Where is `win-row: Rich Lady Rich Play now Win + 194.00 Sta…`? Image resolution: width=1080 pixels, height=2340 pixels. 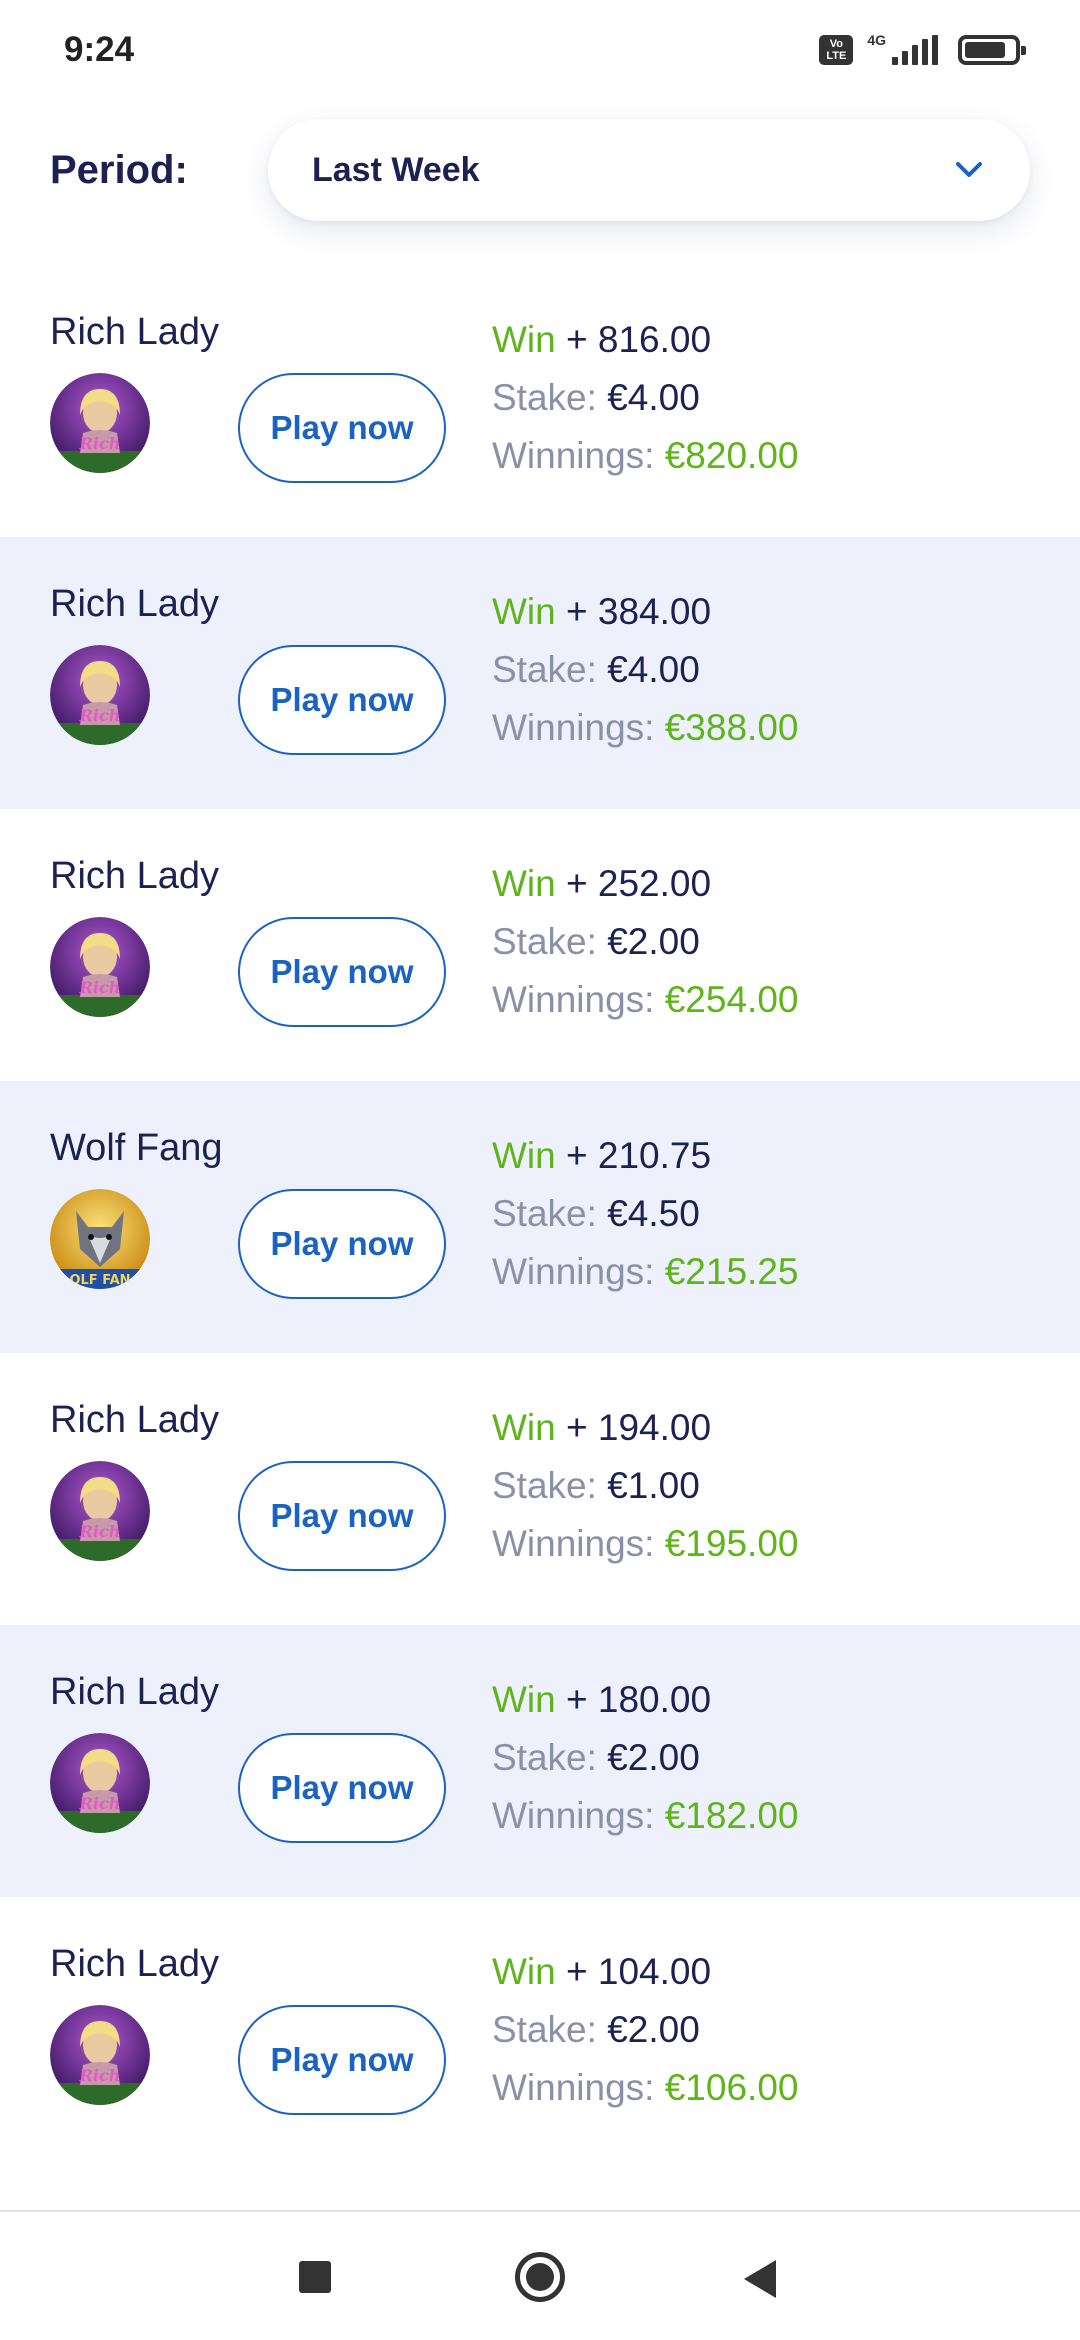
win-row: Rich Lady Rich Play now Win + 194.00 Sta… is located at coordinates (540, 1489).